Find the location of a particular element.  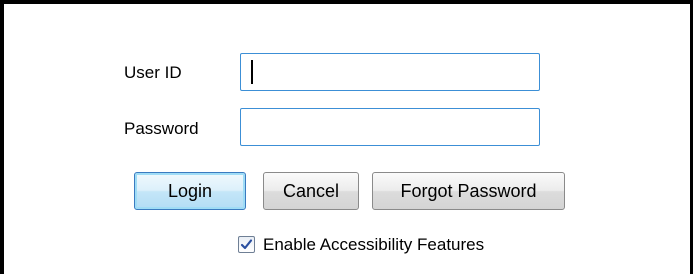

password-field is located at coordinates (390, 127).